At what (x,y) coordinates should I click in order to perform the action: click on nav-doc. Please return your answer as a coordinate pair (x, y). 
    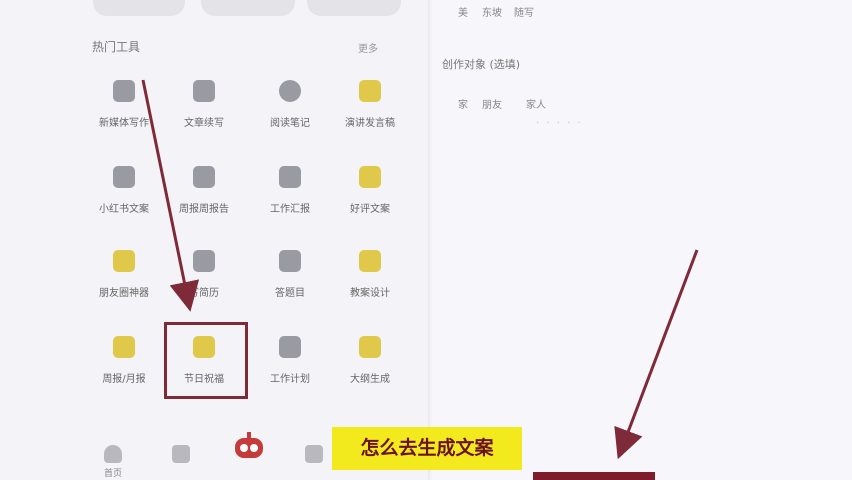
    Looking at the image, I should click on (181, 455).